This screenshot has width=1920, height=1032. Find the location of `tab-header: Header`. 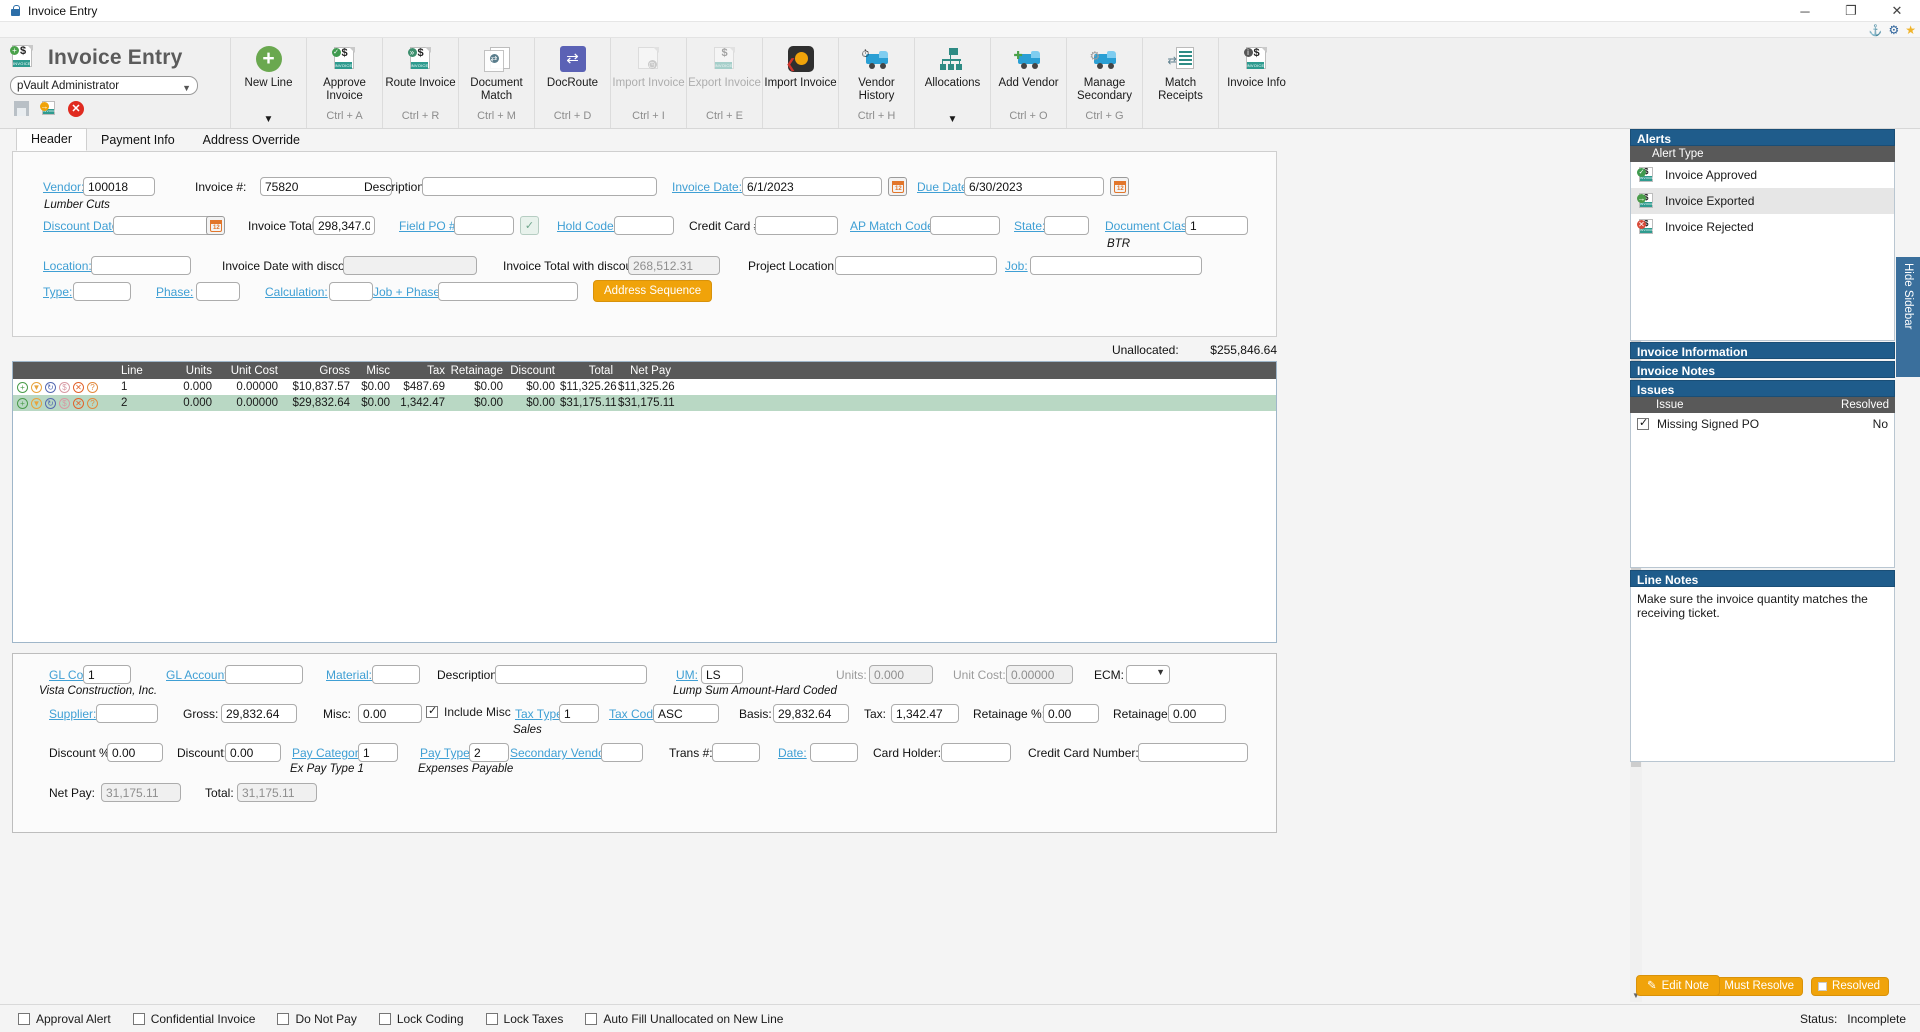

tab-header: Header is located at coordinates (51, 139).